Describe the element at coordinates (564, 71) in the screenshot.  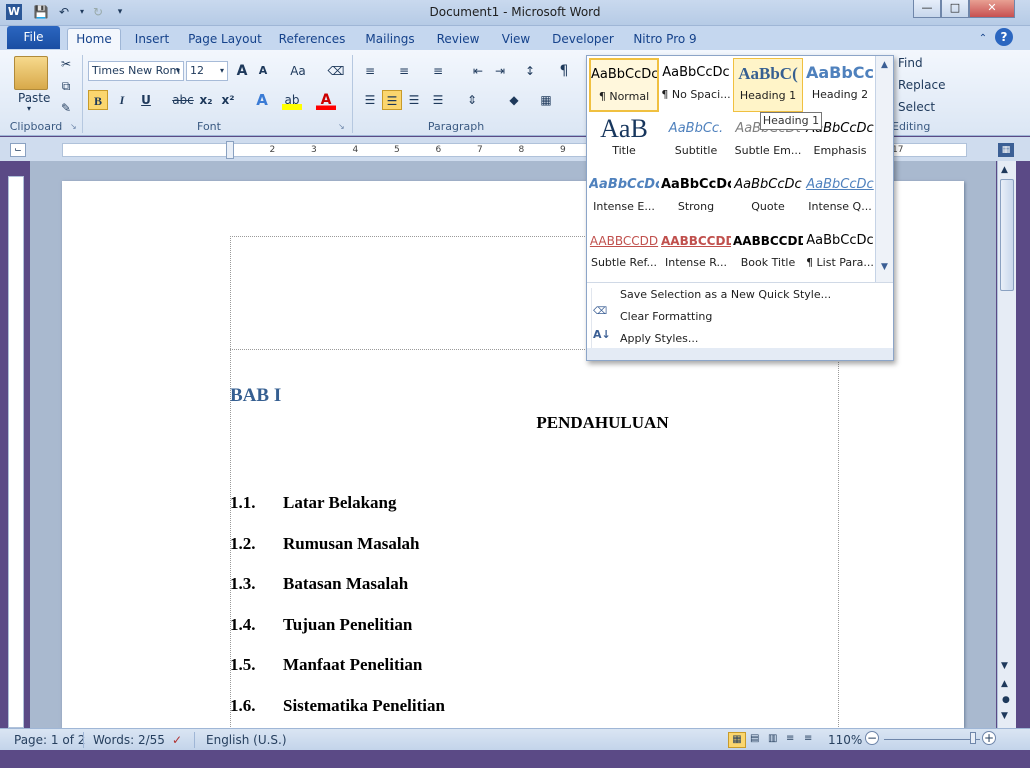
I see `show-hide-button: ¶` at that location.